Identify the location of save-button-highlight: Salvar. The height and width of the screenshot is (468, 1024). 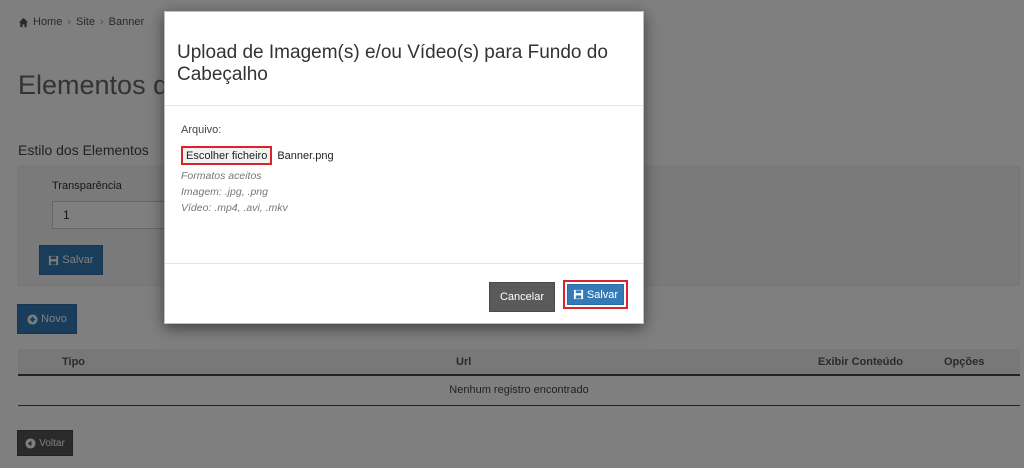
(595, 294).